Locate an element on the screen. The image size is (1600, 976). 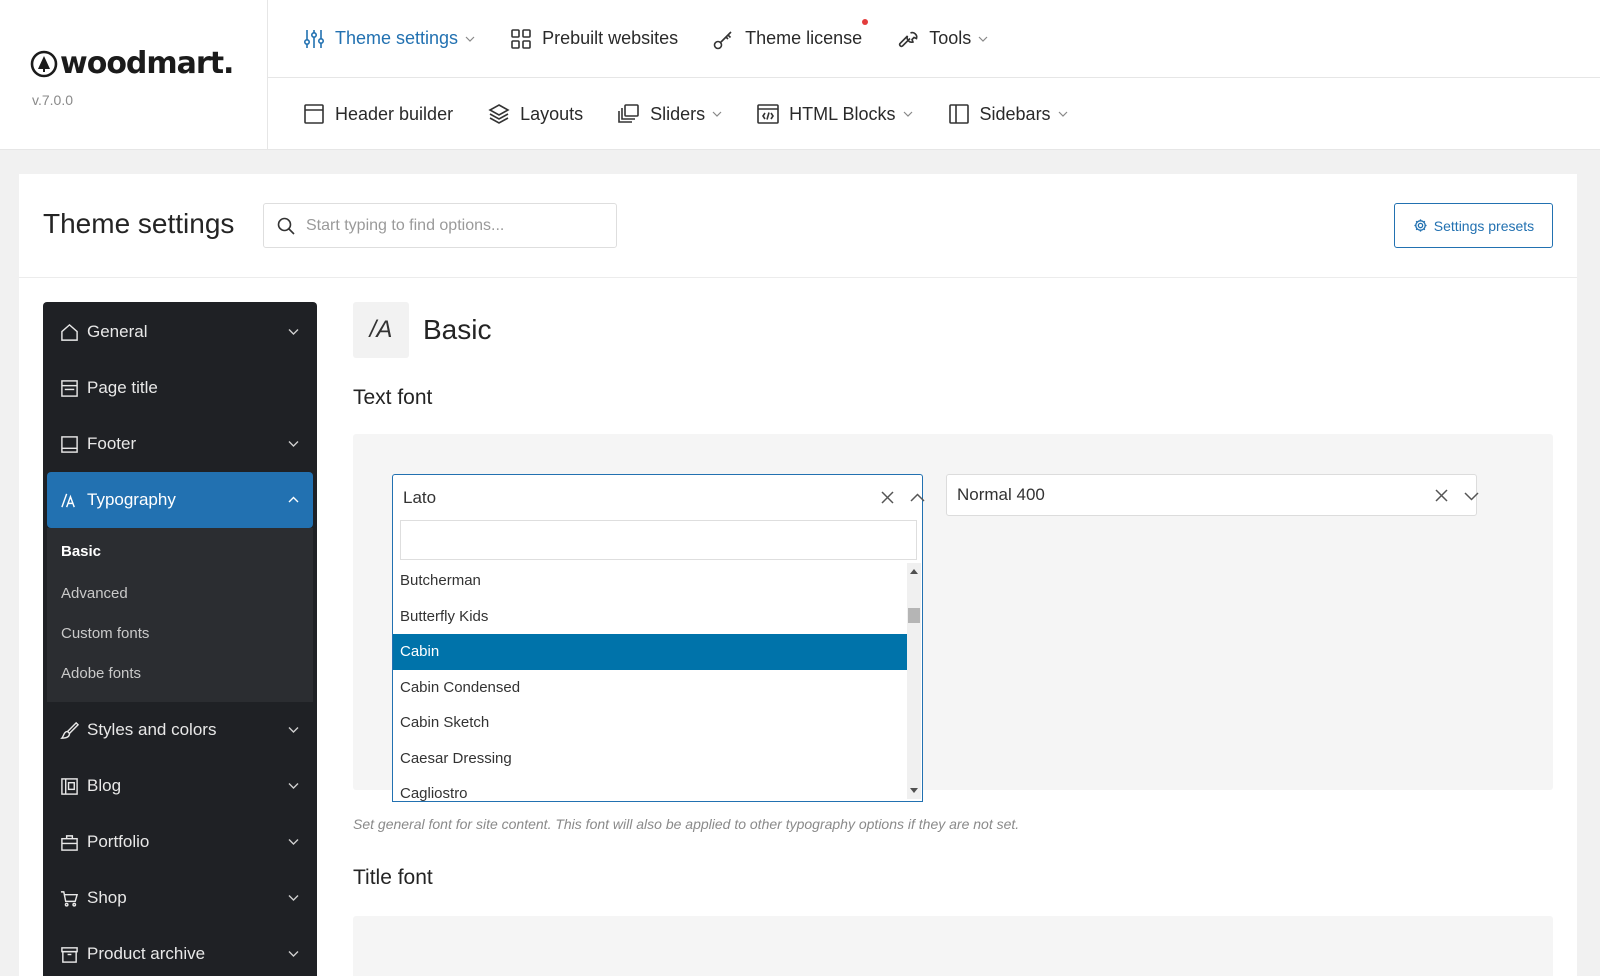
sidebar-item-blog: Blog is located at coordinates (180, 786).